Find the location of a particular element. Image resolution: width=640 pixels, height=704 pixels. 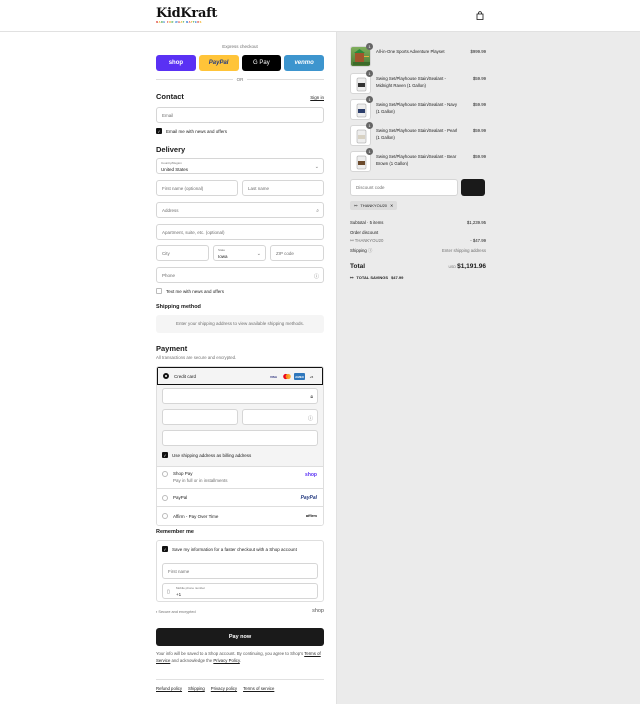

city-placeholder: City is located at coordinates (166, 253).